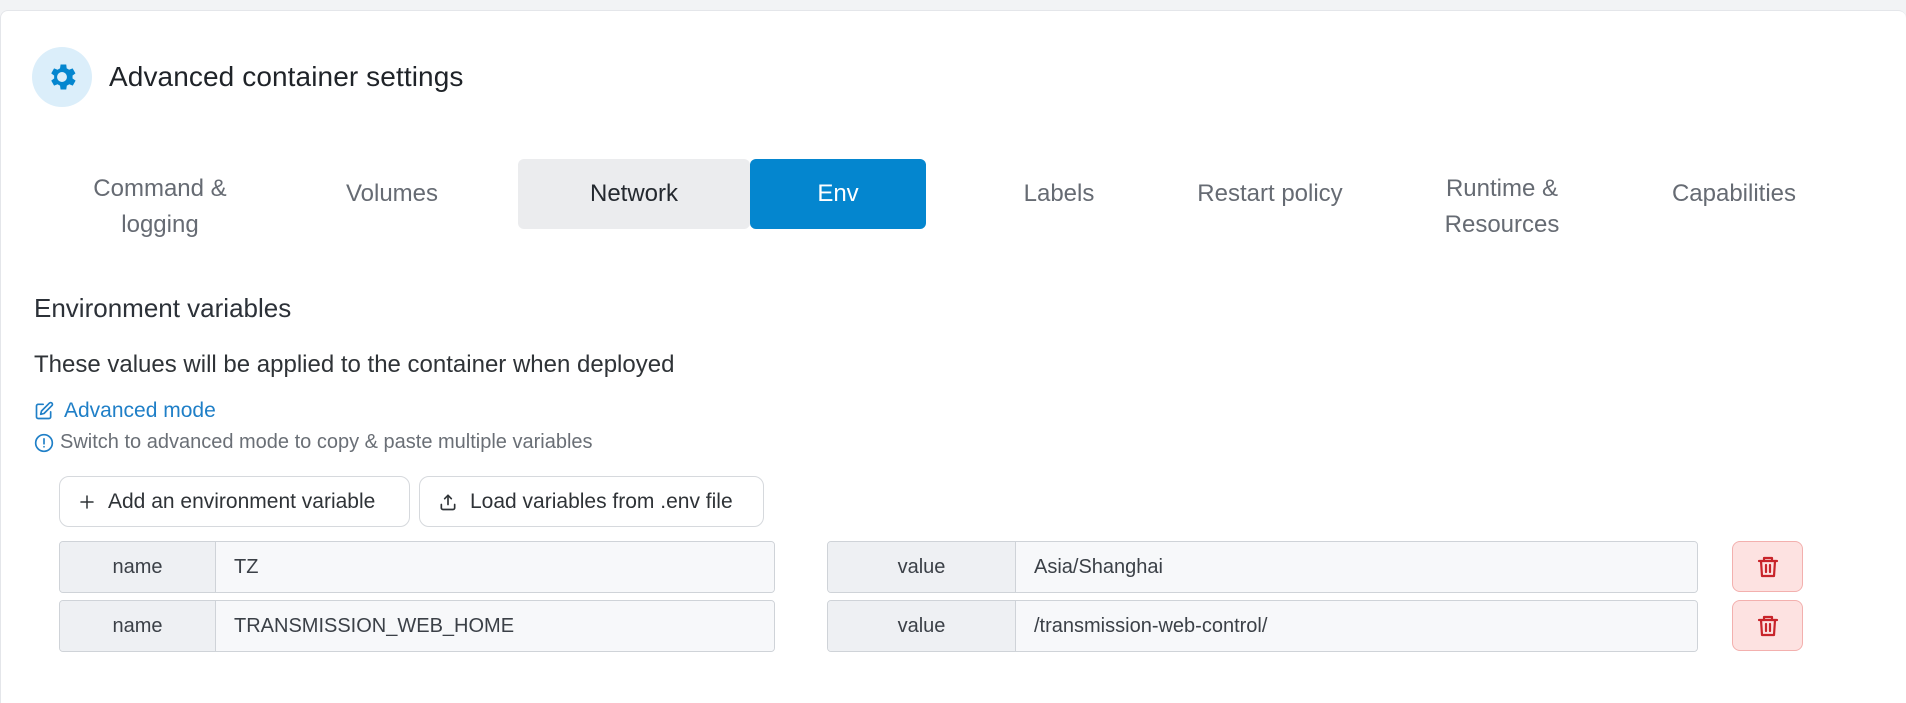 The image size is (1906, 703). I want to click on upload-icon, so click(448, 502).